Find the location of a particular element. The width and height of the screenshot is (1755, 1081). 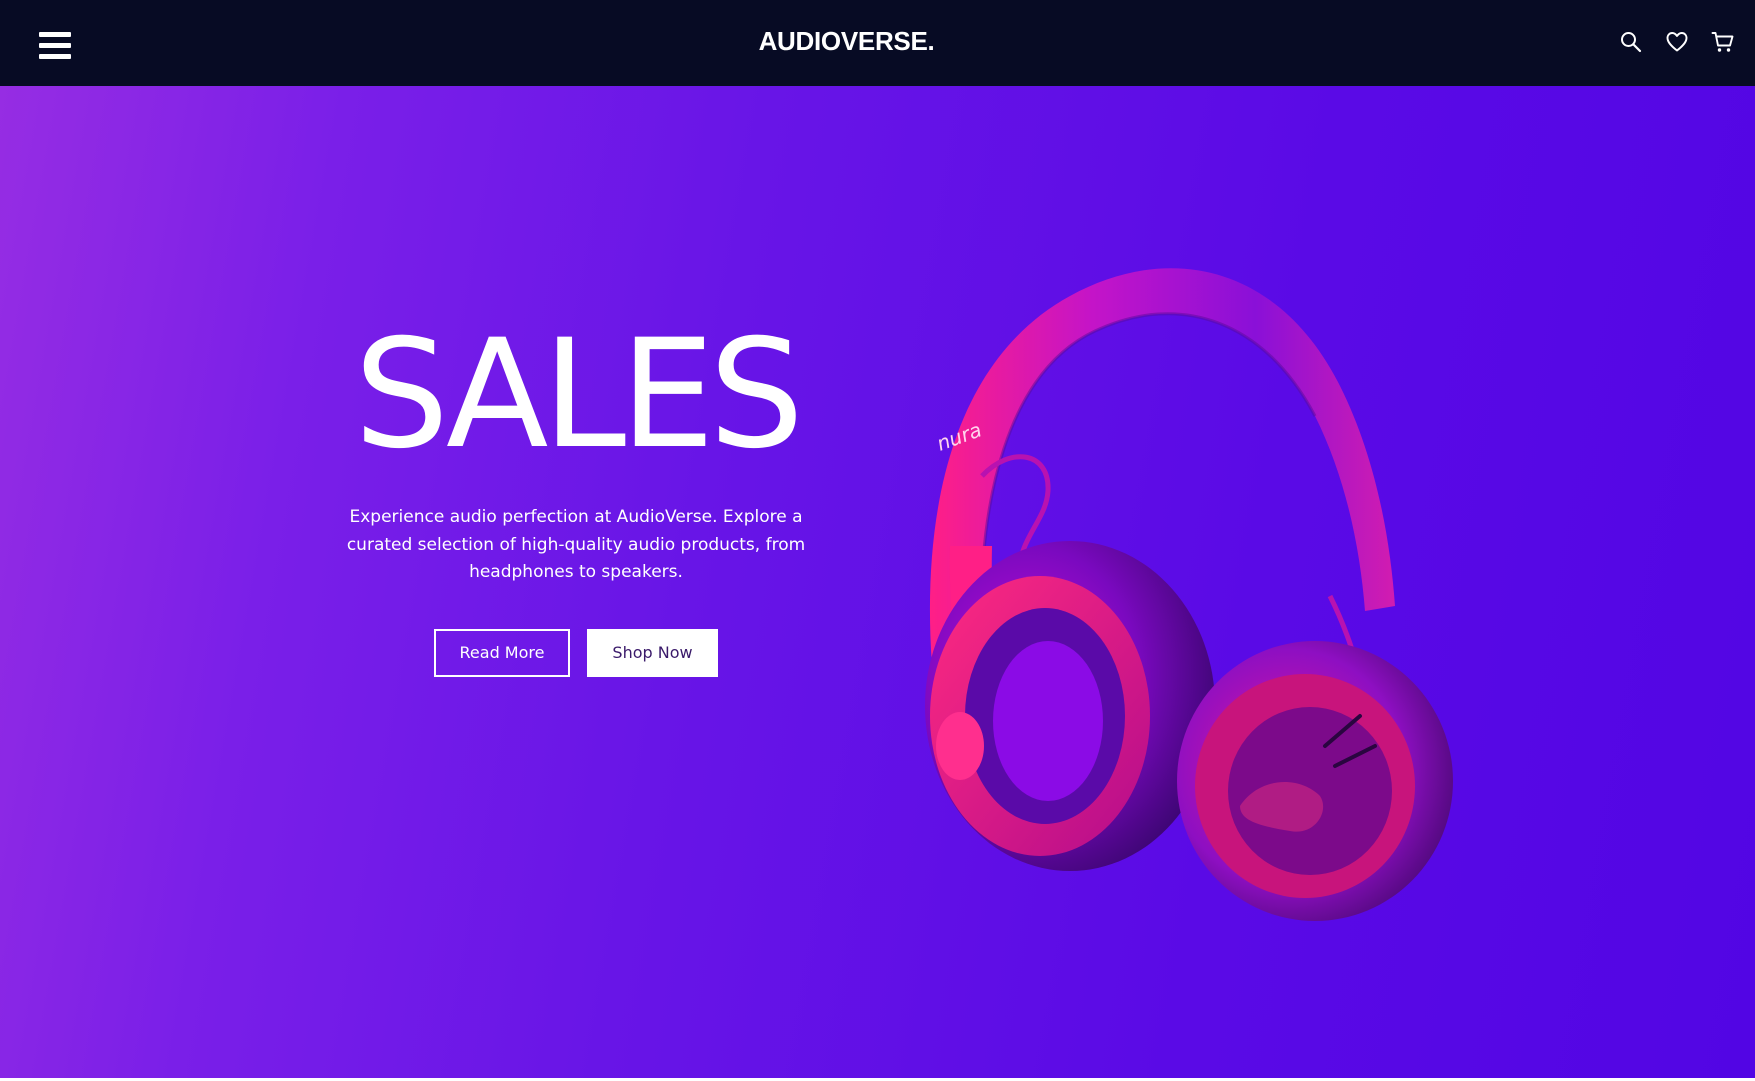

search-icon is located at coordinates (1631, 42).